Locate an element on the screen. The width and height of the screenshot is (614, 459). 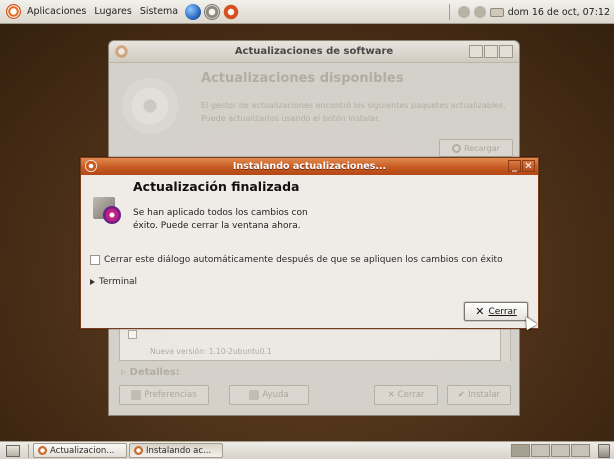
close-button: ✕ Cerrar is located at coordinates (496, 311).